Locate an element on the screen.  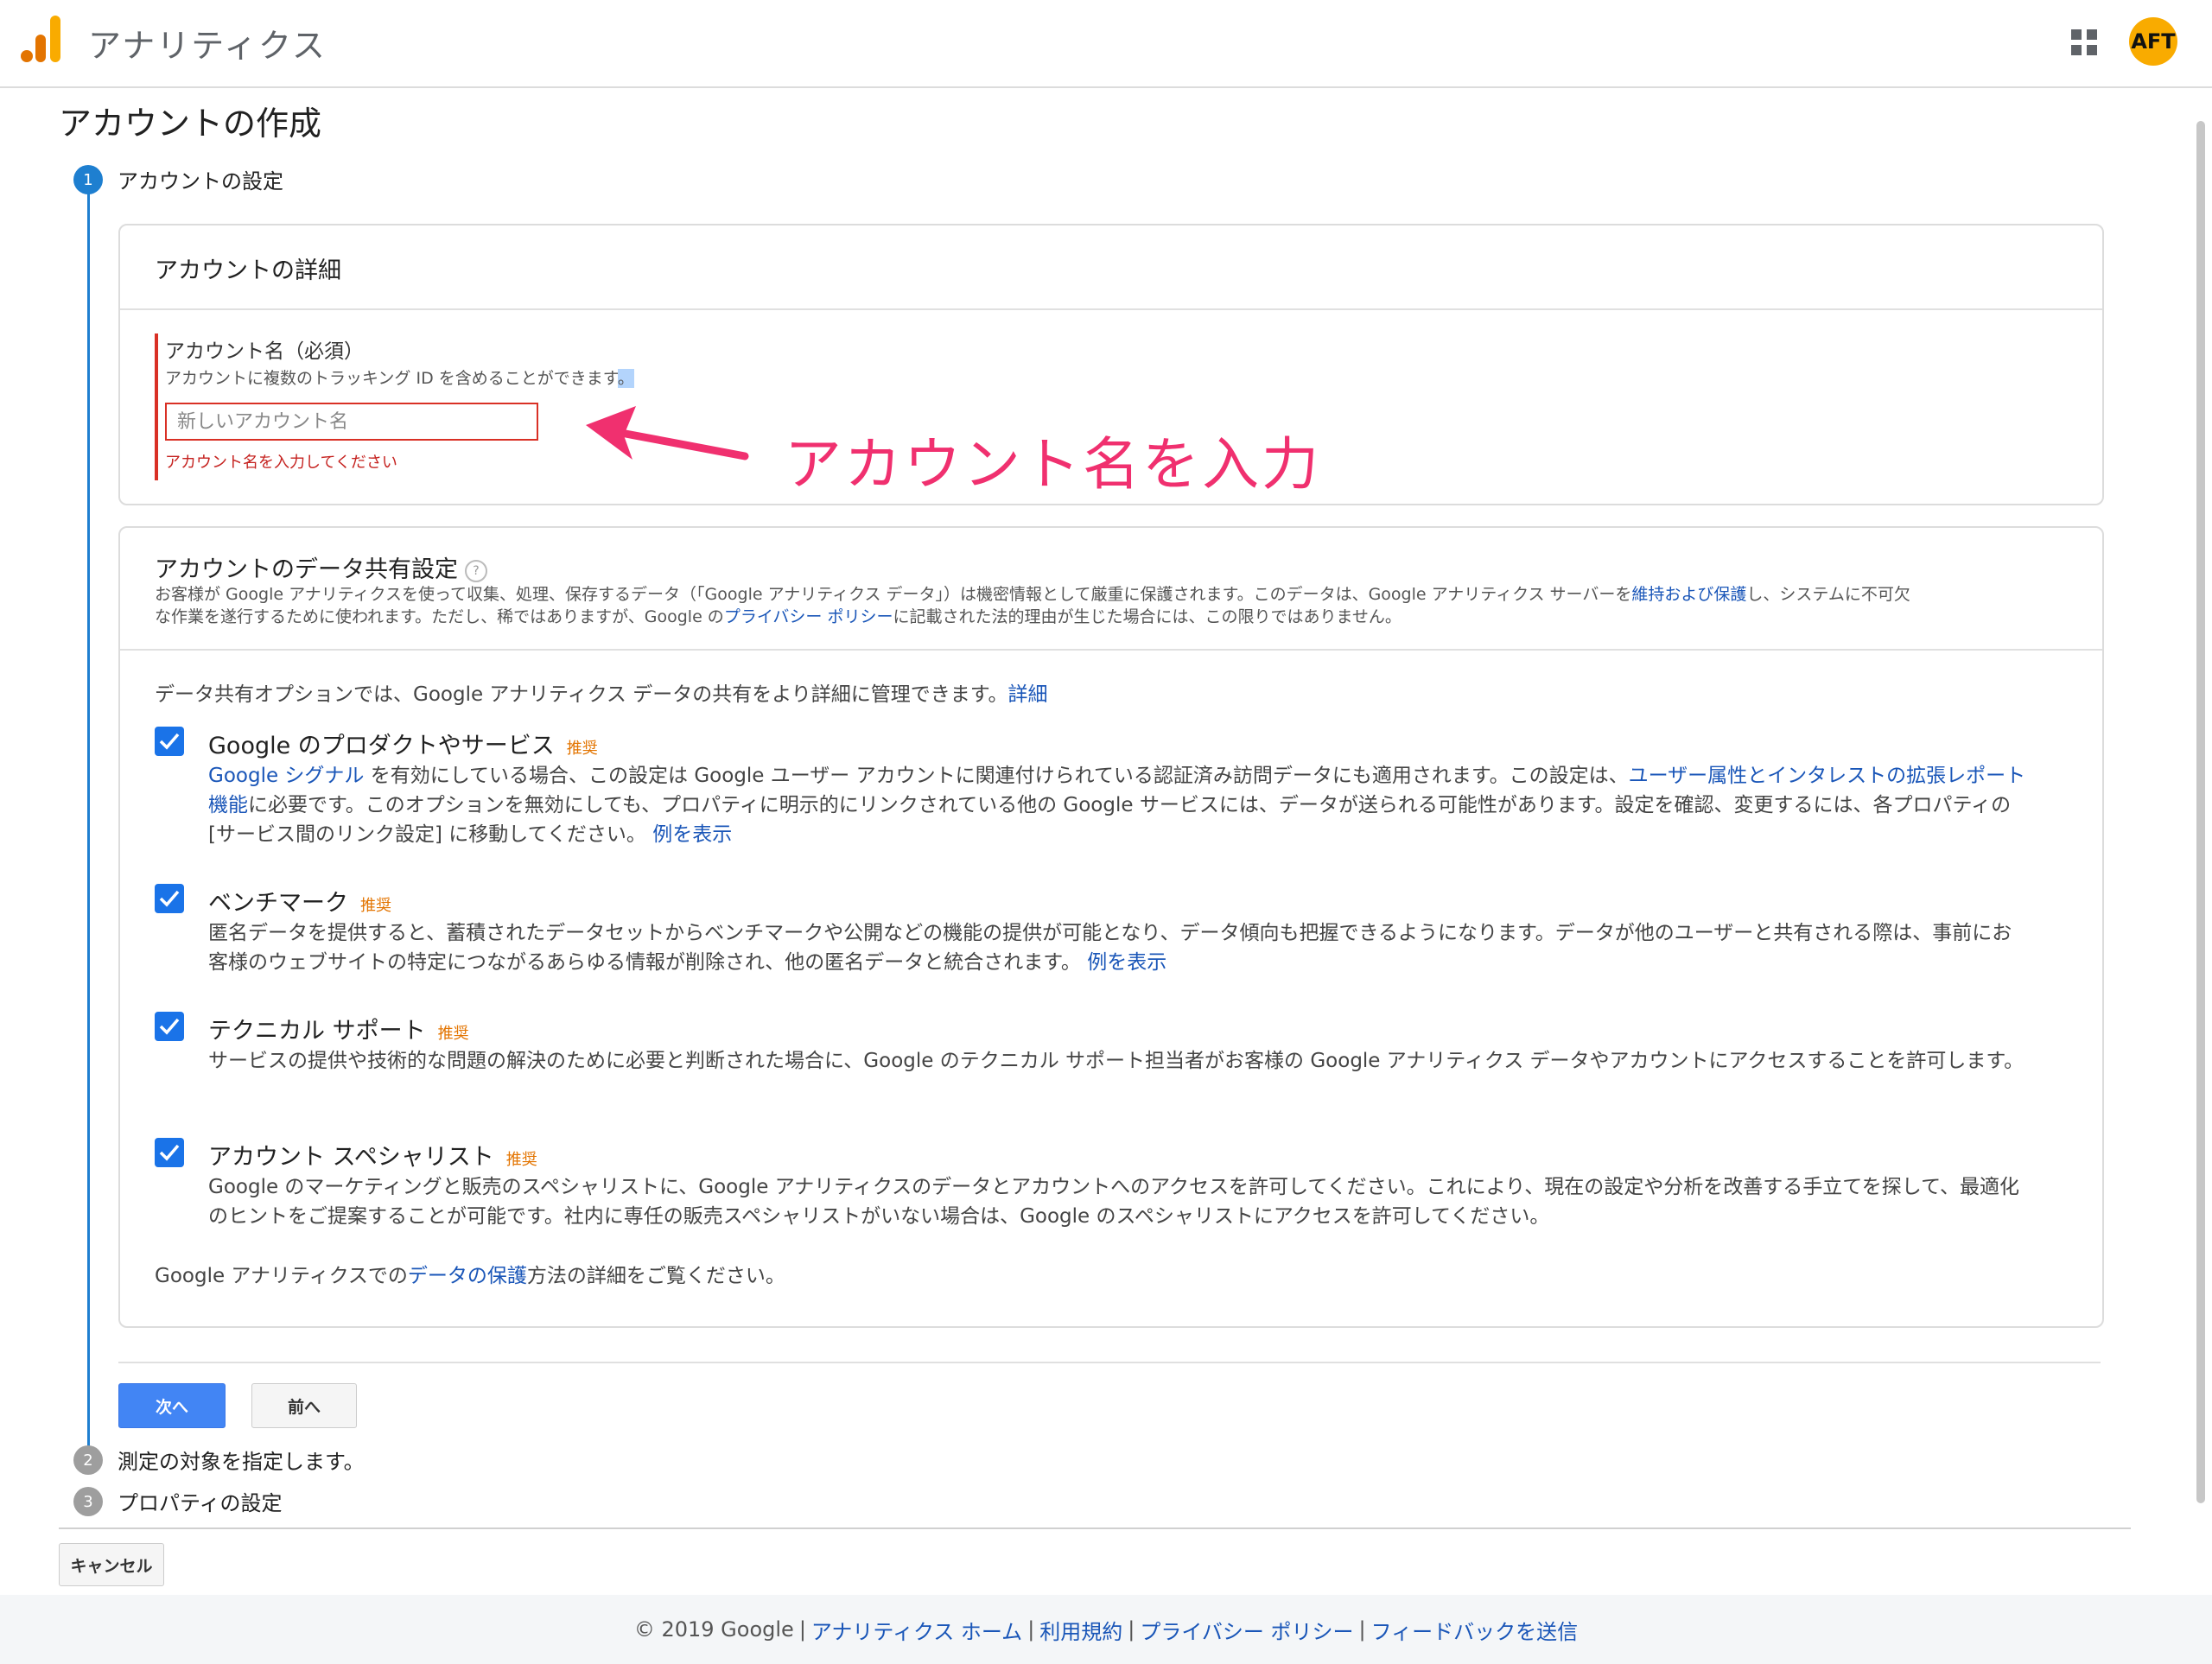
app-title: アナリティクス is located at coordinates (207, 46).